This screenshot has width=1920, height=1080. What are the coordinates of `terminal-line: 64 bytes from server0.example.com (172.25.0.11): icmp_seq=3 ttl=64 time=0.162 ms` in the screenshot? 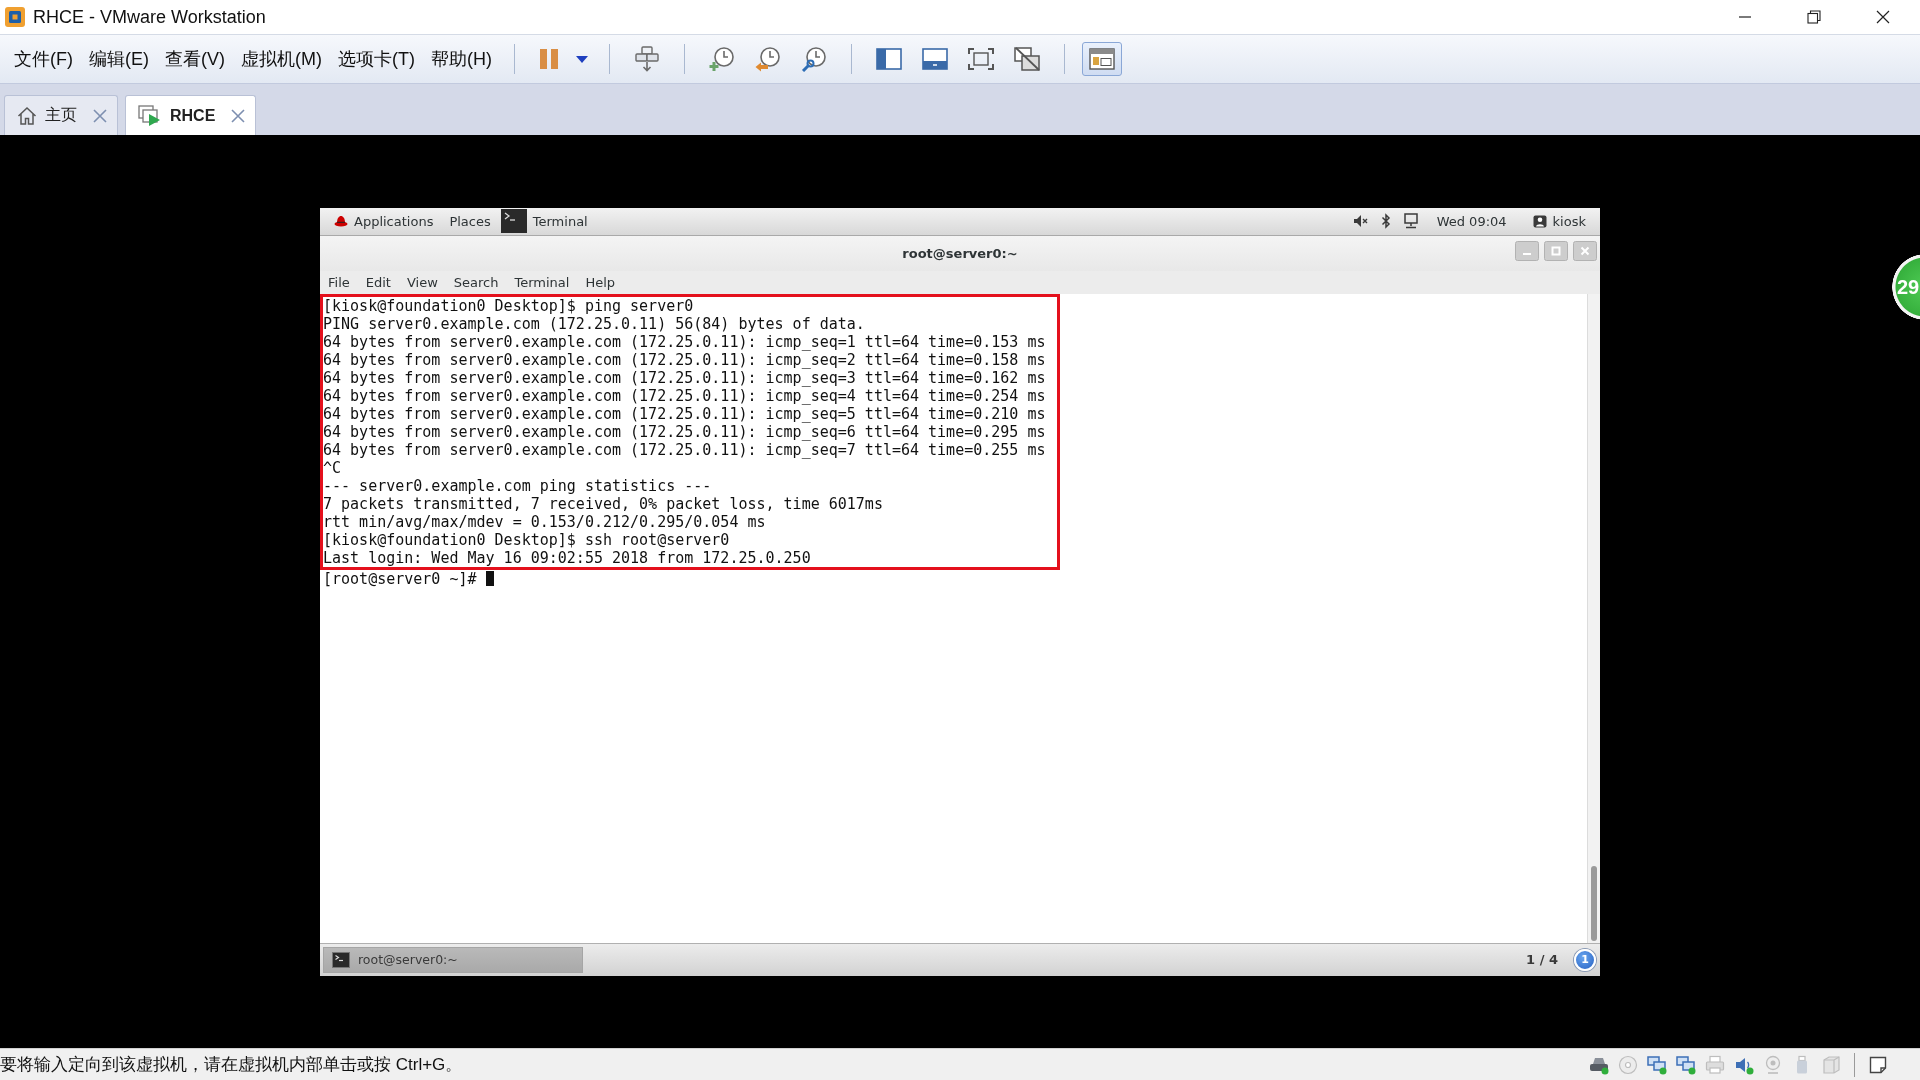 It's located at (684, 377).